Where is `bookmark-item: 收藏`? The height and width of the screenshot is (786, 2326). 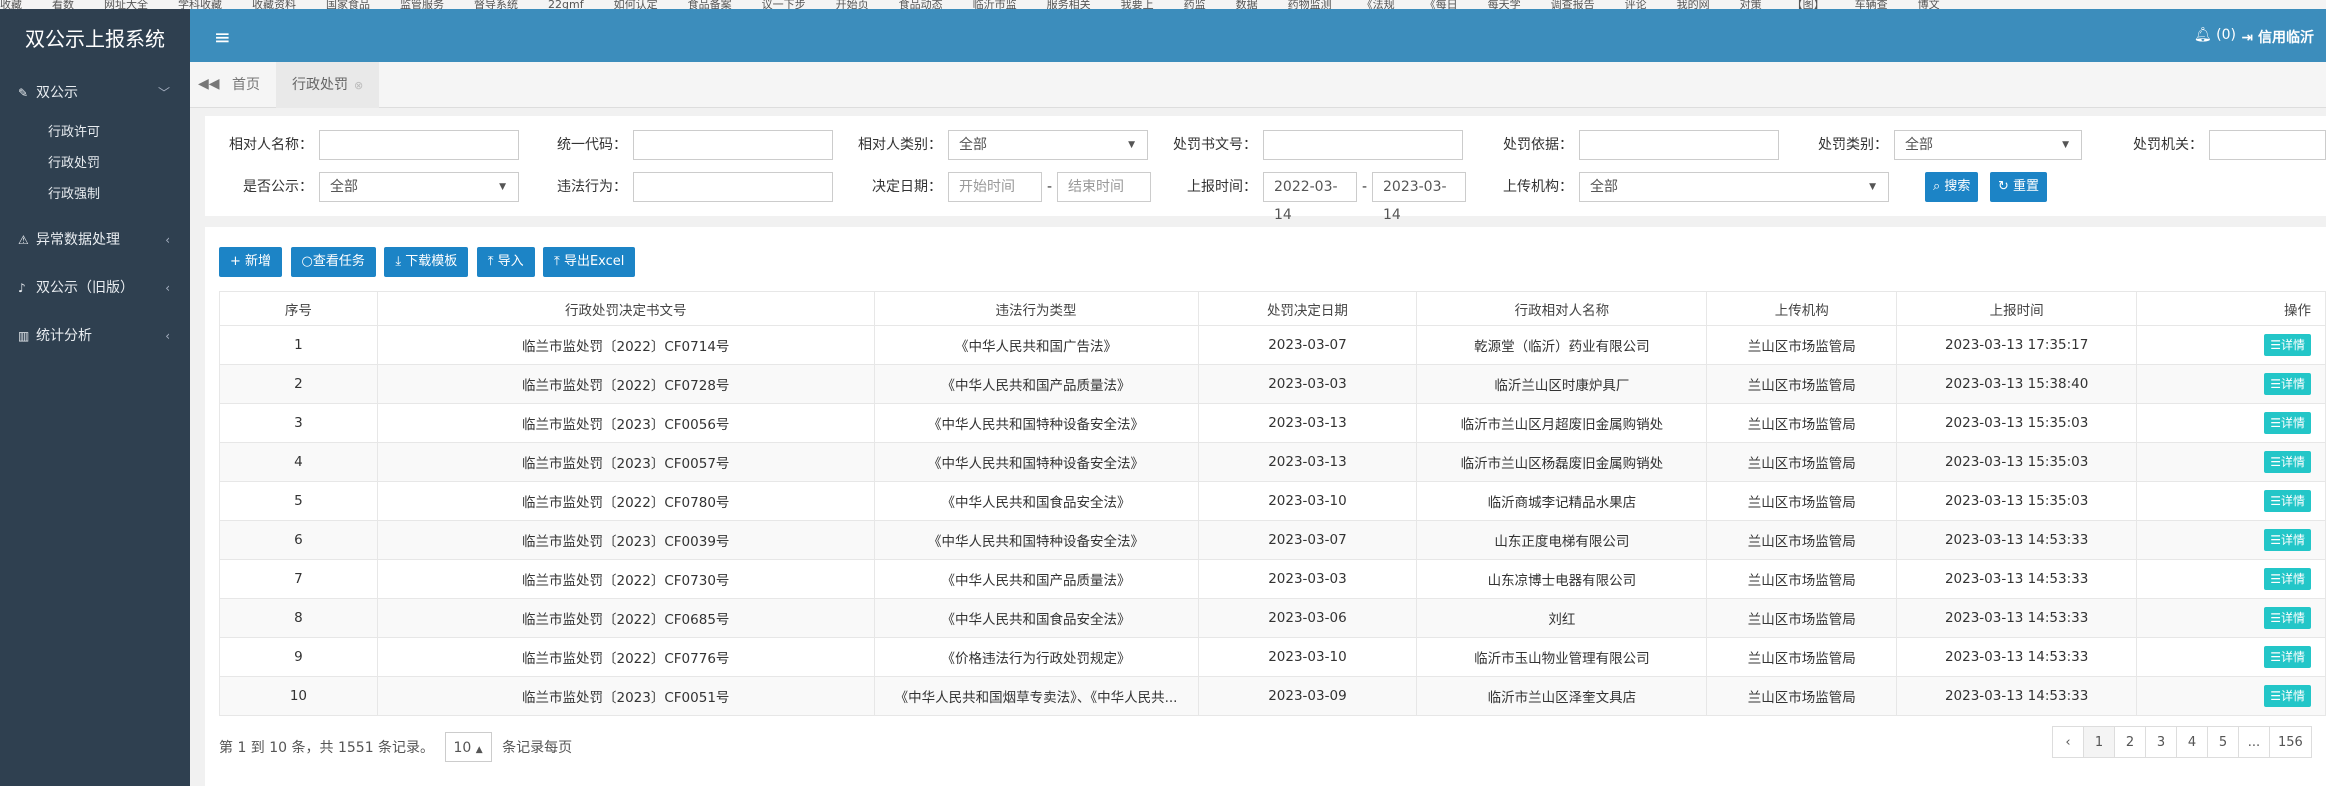
bookmark-item: 收藏 is located at coordinates (11, 4).